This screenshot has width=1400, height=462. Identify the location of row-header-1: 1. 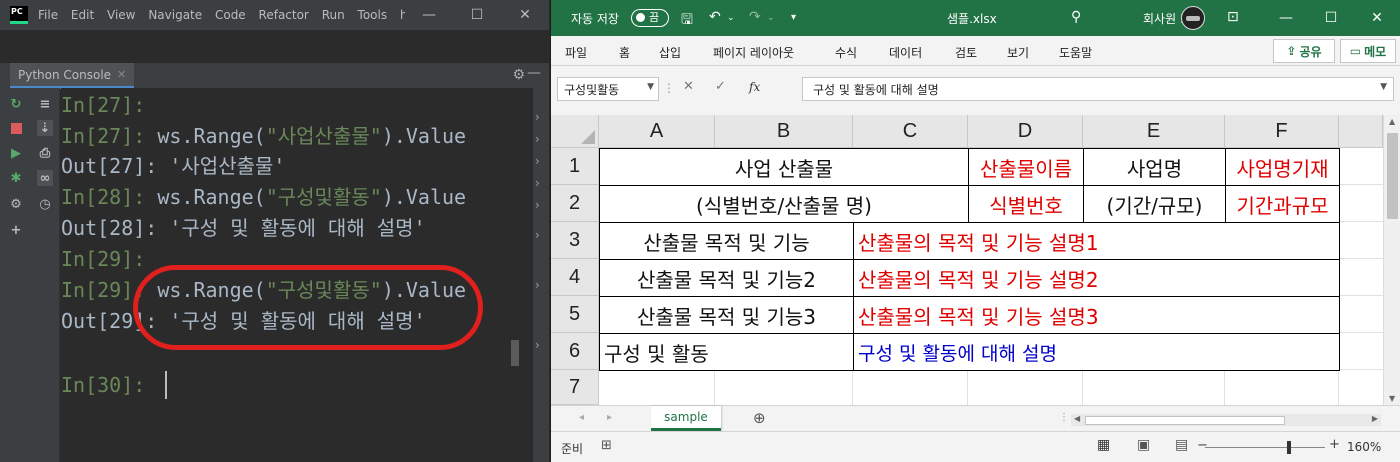
(575, 166).